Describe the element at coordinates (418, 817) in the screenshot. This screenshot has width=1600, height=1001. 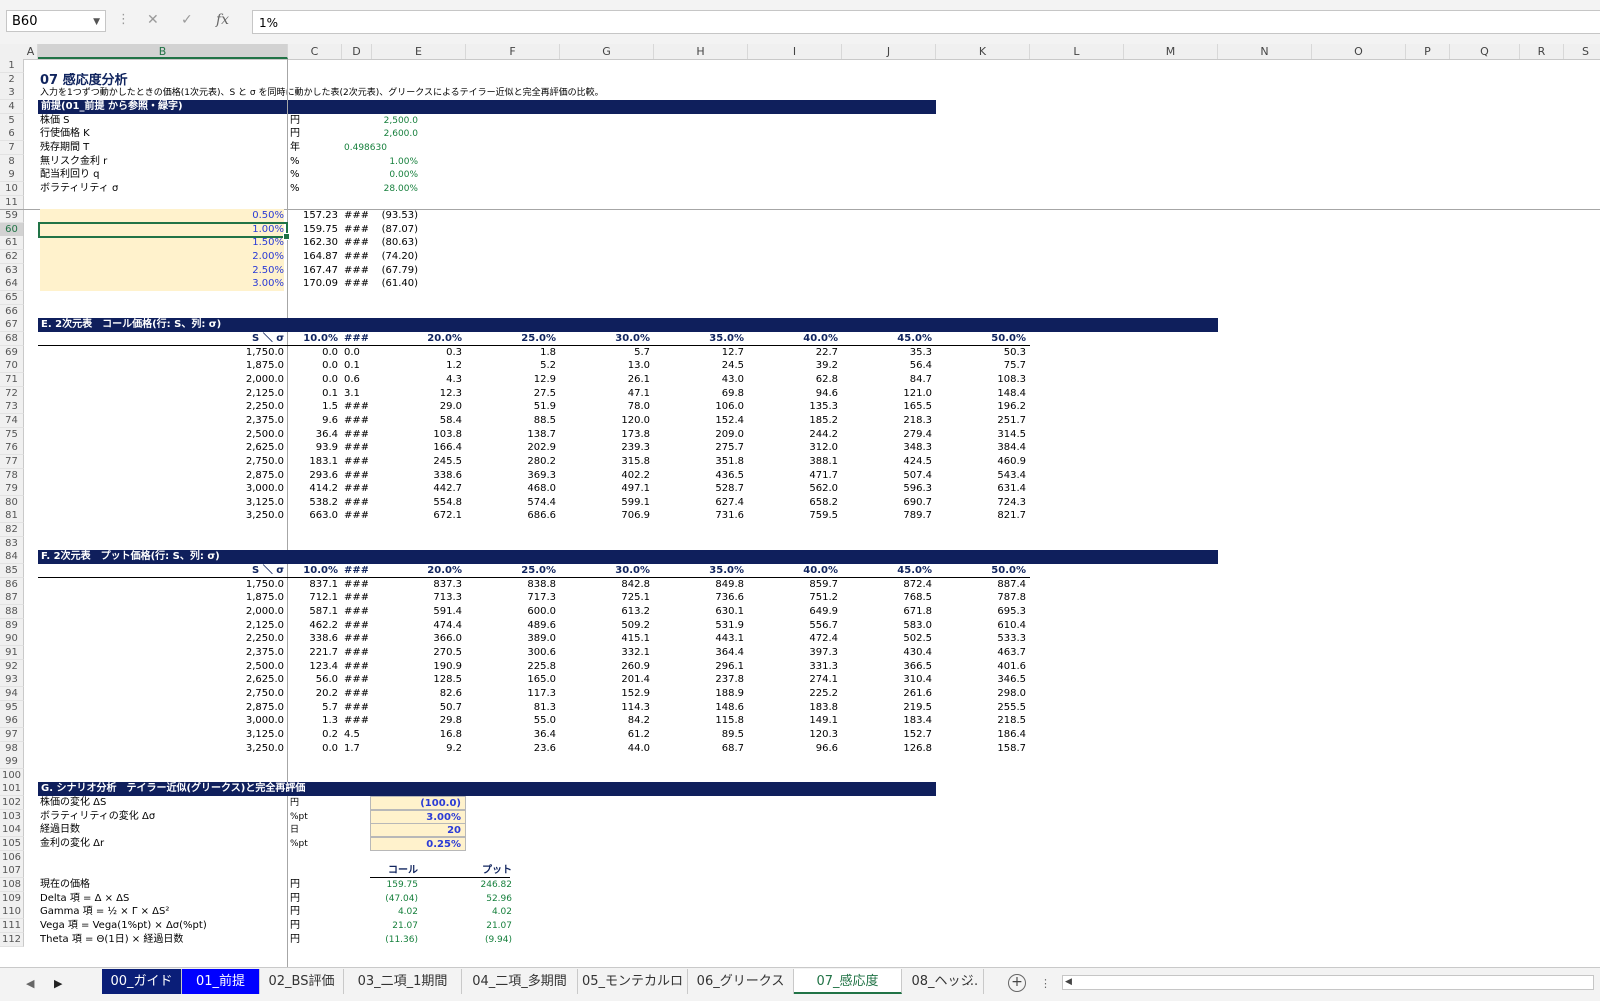
I see `scenario-input-value: 3.00%` at that location.